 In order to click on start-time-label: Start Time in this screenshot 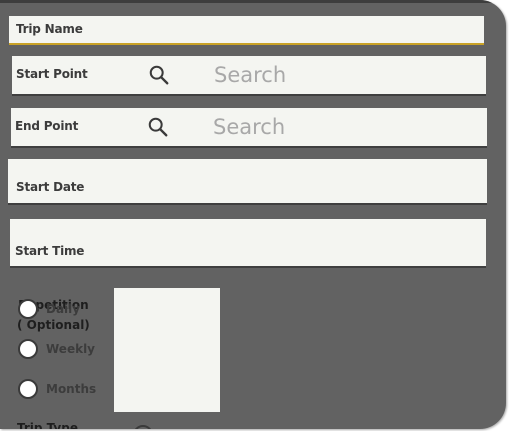, I will do `click(50, 251)`.